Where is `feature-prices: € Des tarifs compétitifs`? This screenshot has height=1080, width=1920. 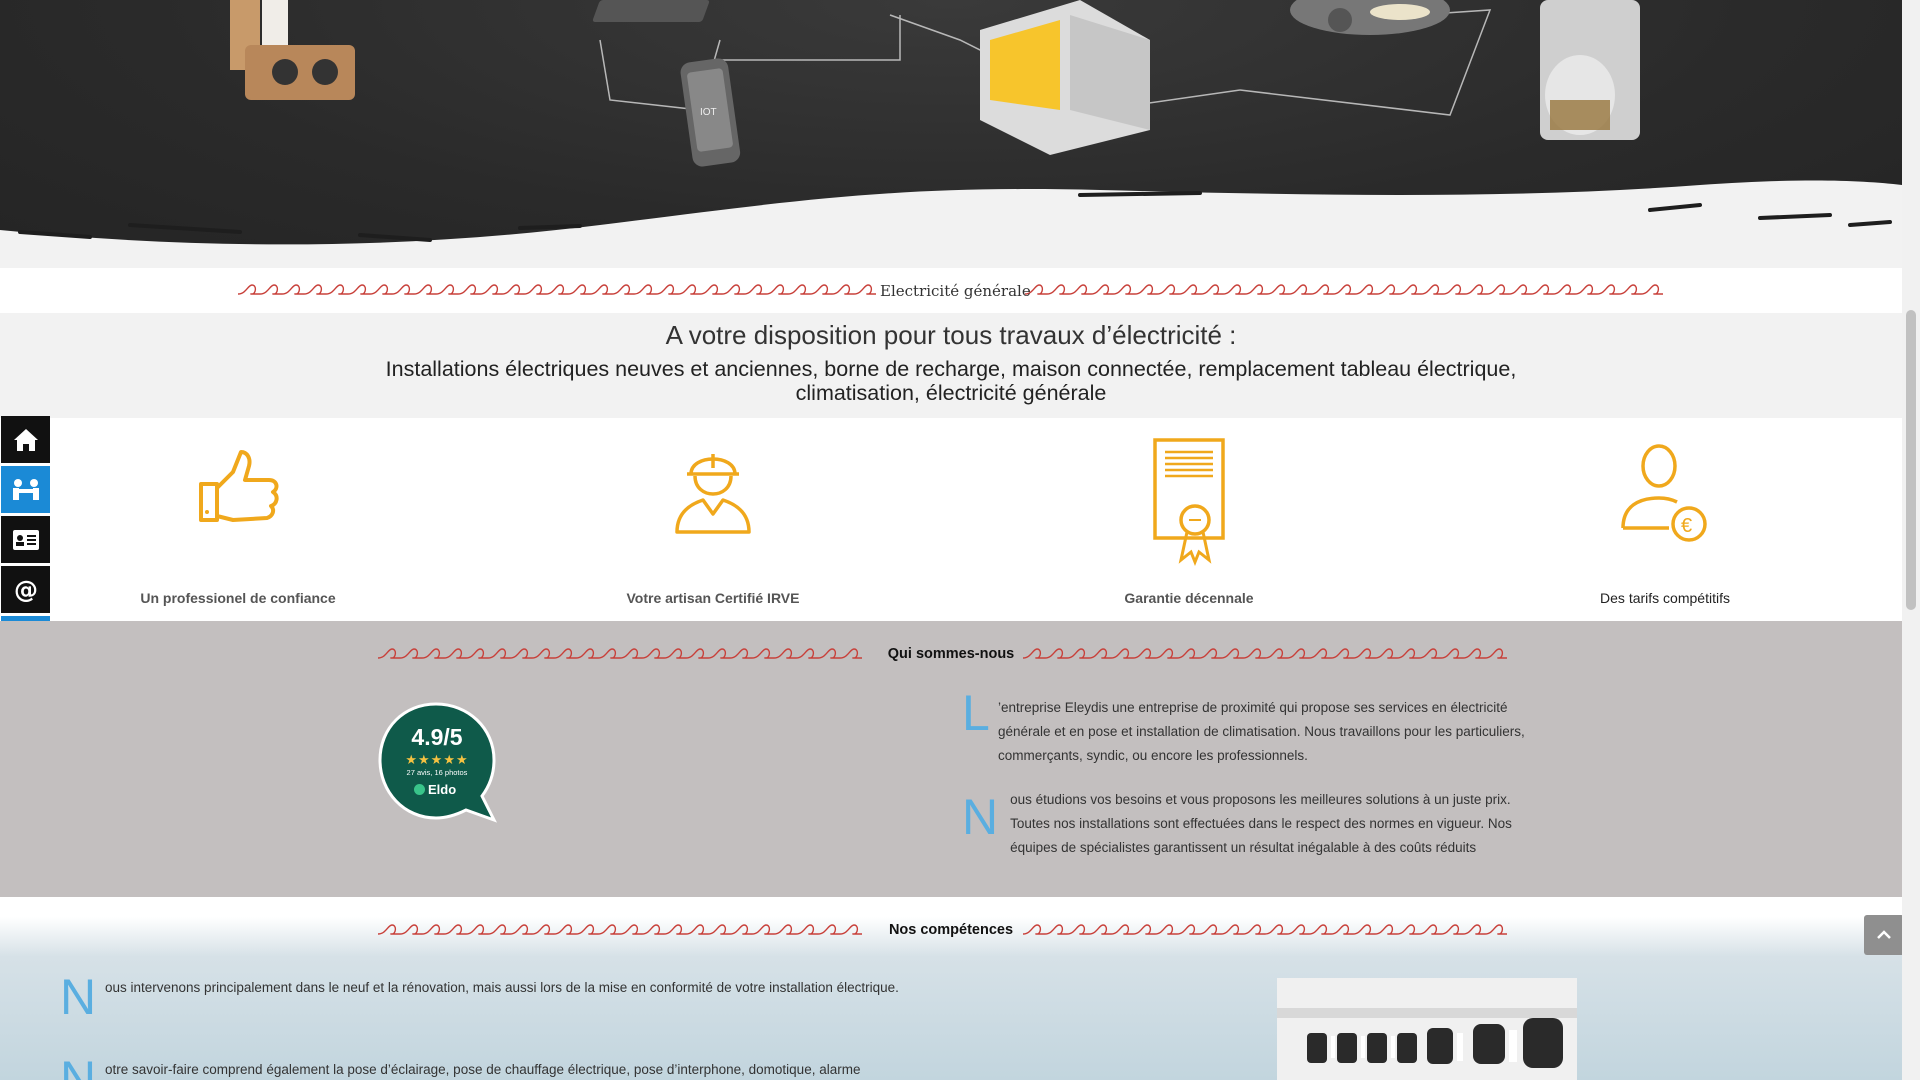 feature-prices: € Des tarifs compétitifs is located at coordinates (1665, 519).